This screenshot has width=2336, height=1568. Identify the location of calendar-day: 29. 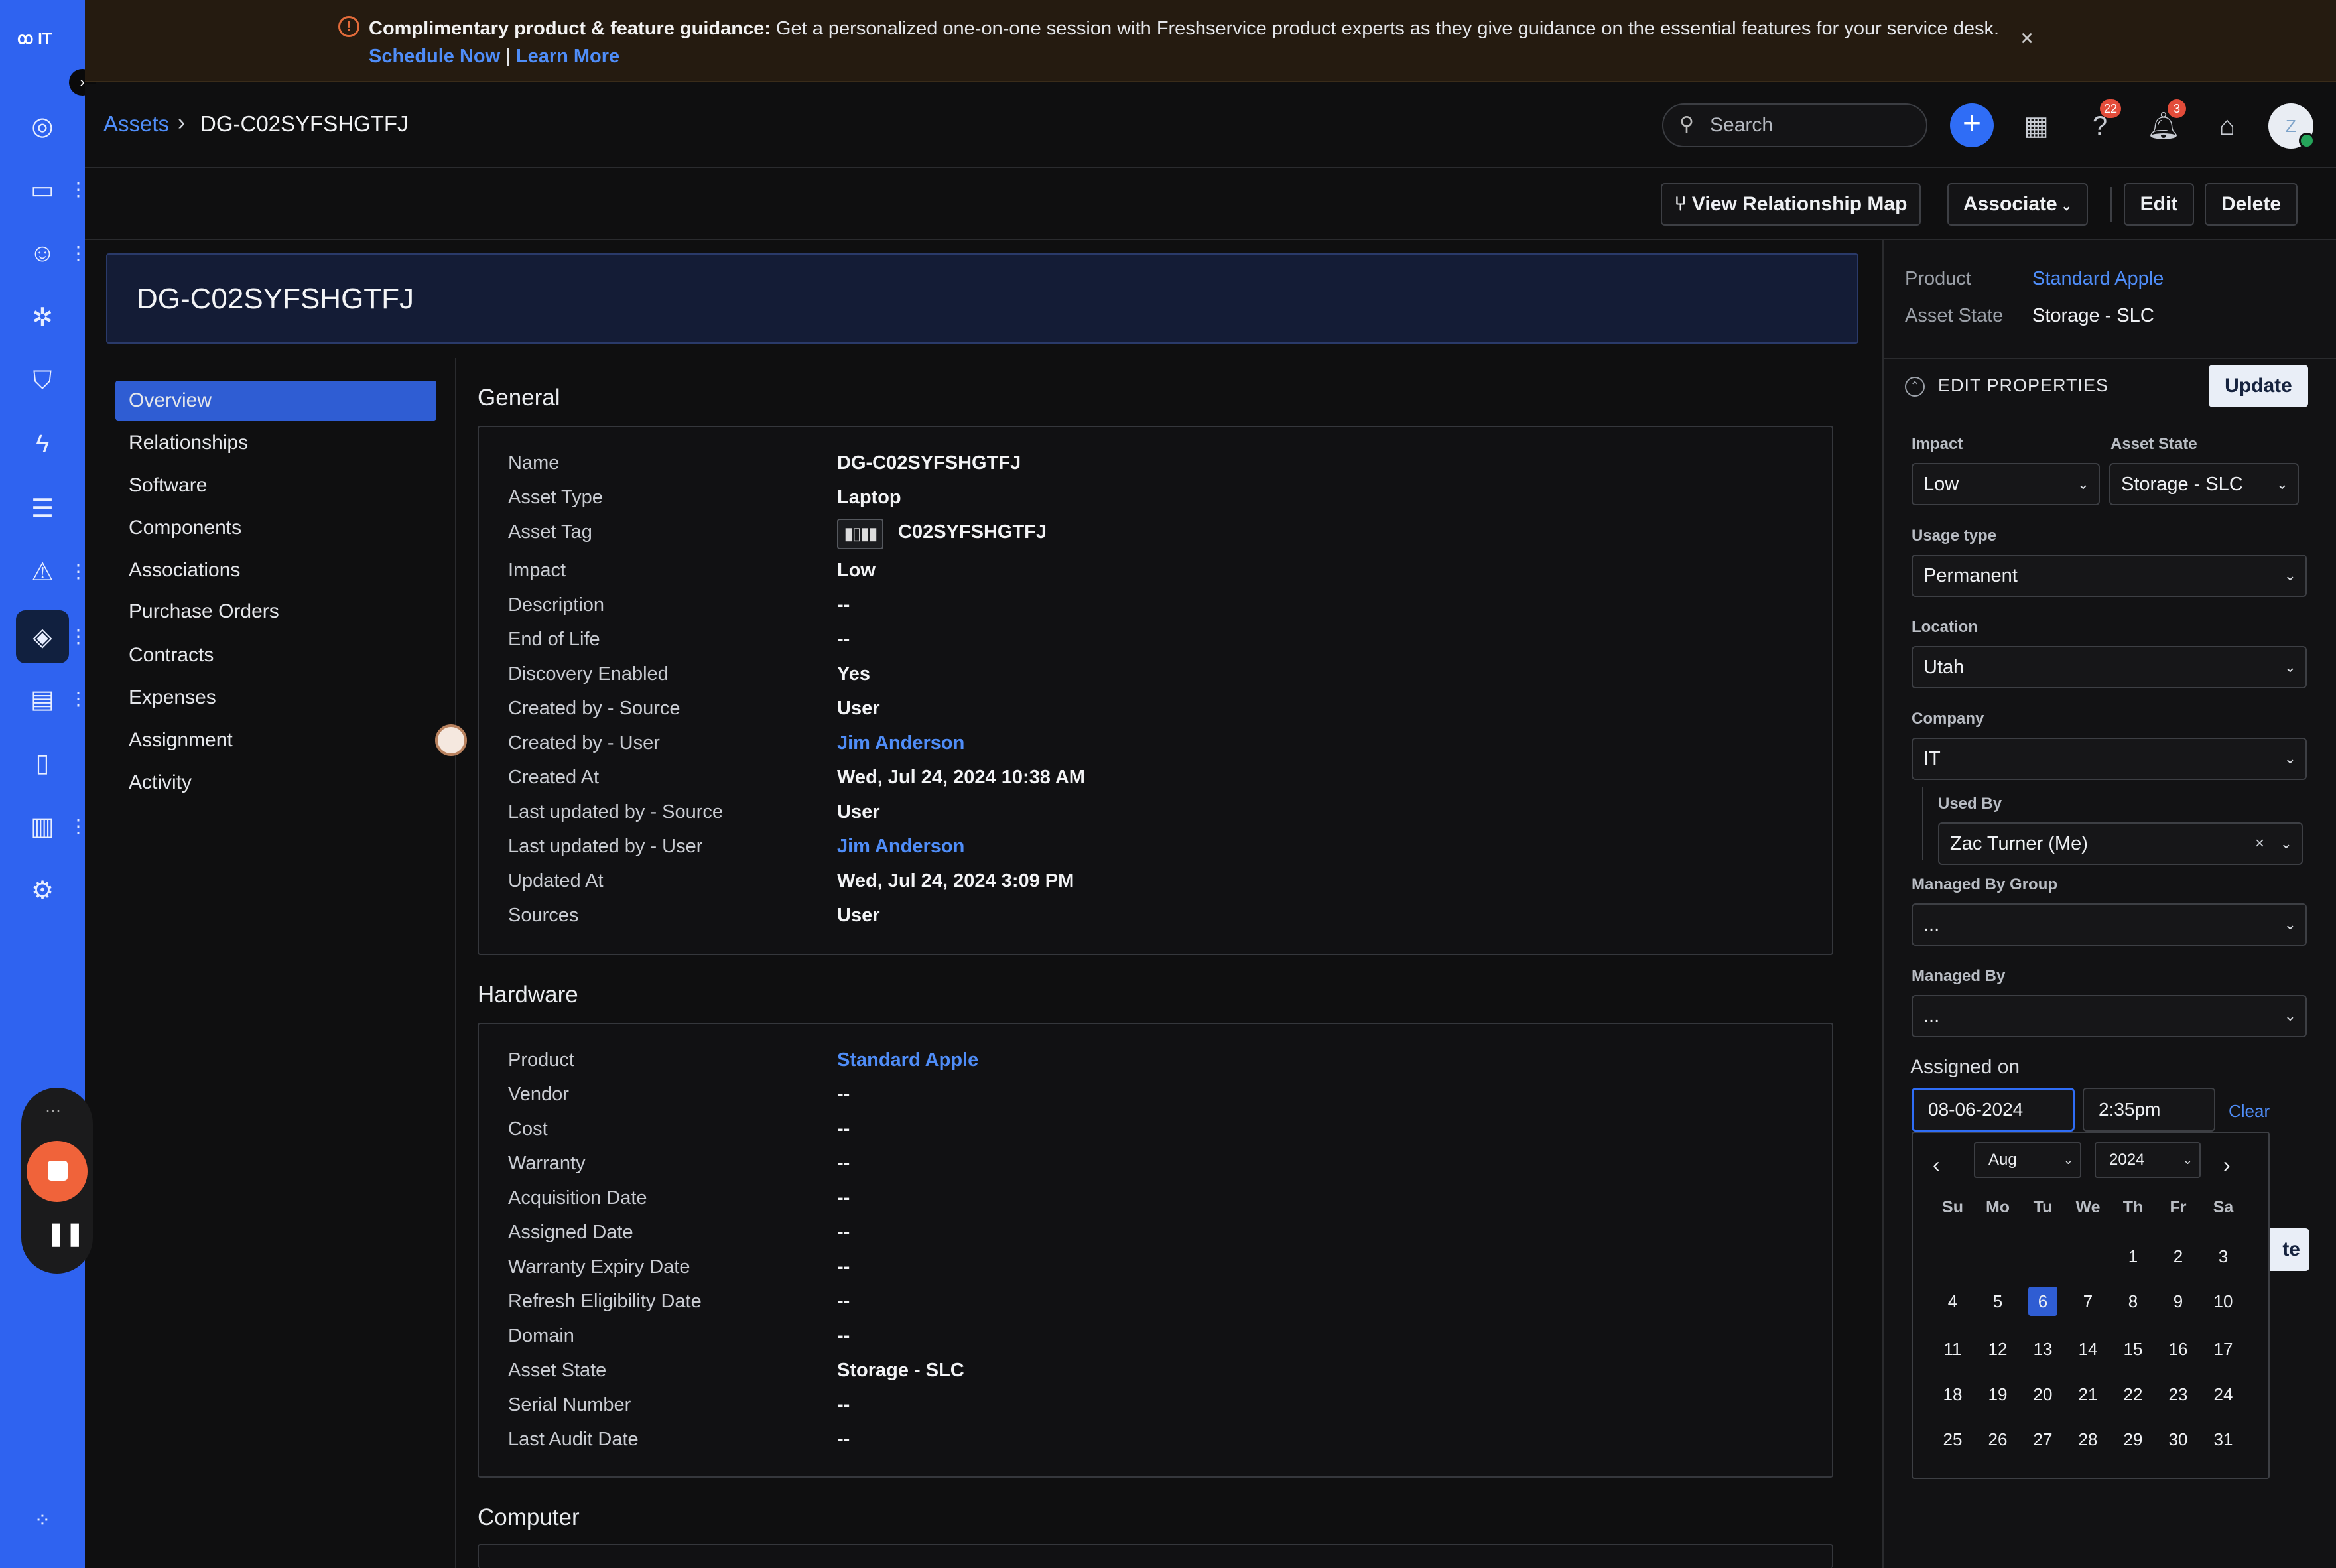
(2133, 1439).